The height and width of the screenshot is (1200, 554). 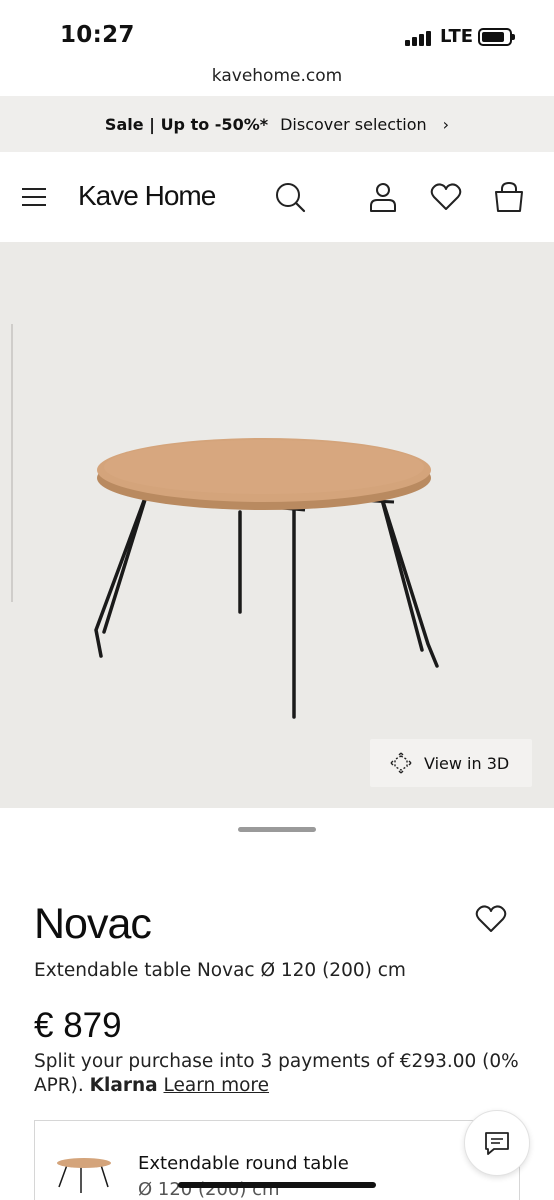 What do you see at coordinates (34, 197) in the screenshot?
I see `menu-icon` at bounding box center [34, 197].